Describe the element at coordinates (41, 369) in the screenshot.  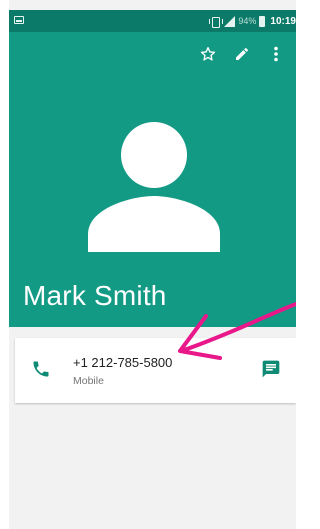
I see `phone-icon` at that location.